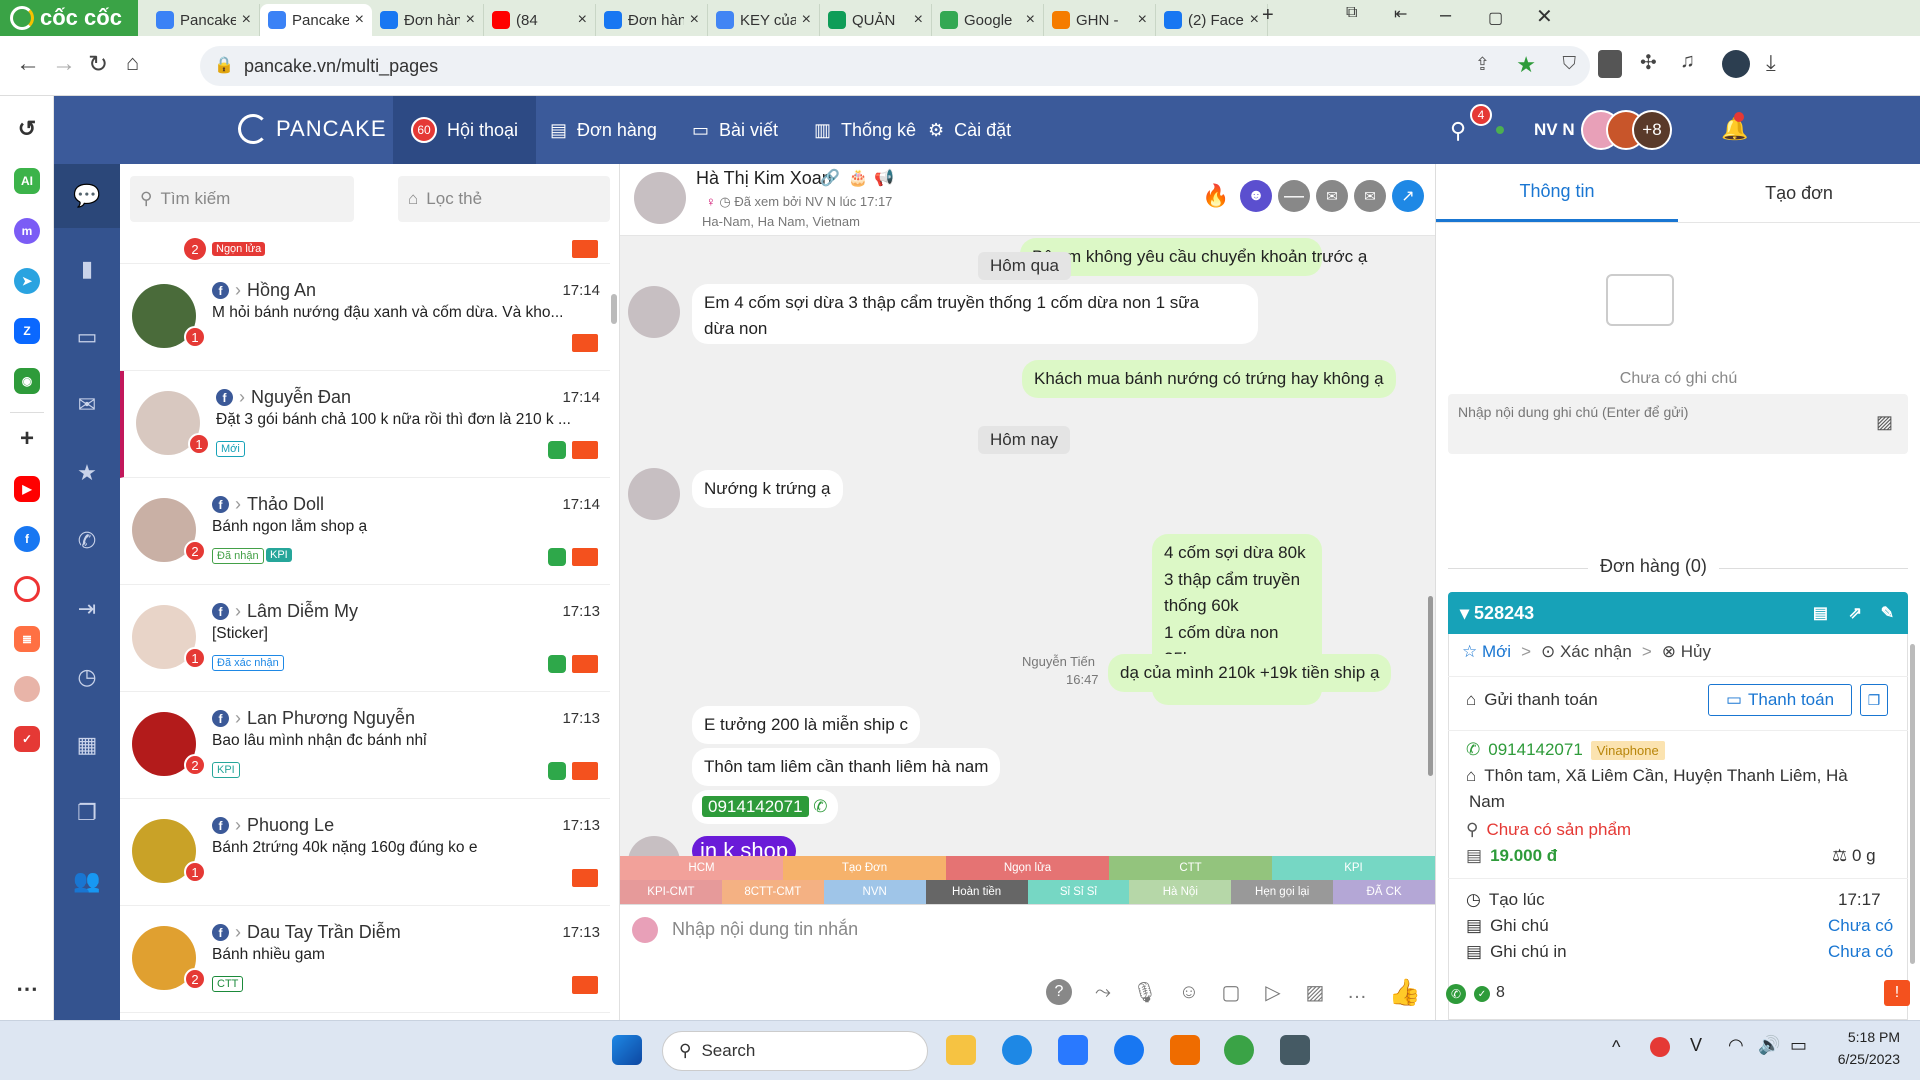  I want to click on message-incoming: Nướng k trứng ạ, so click(767, 489).